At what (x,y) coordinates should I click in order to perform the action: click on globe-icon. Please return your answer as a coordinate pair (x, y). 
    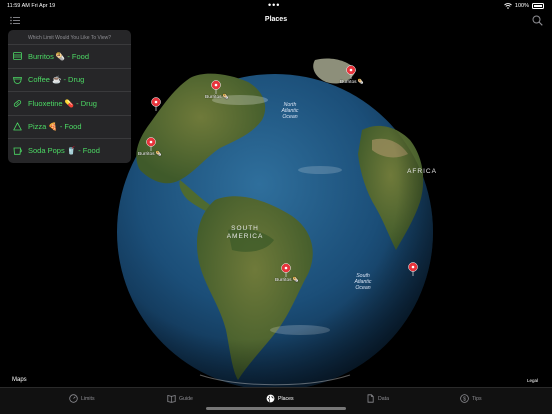
    Looking at the image, I should click on (270, 398).